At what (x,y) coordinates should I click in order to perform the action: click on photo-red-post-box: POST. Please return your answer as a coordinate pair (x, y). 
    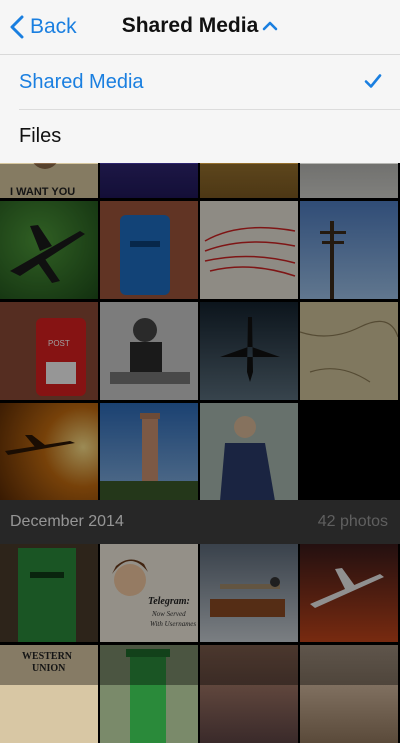
    Looking at the image, I should click on (49, 351).